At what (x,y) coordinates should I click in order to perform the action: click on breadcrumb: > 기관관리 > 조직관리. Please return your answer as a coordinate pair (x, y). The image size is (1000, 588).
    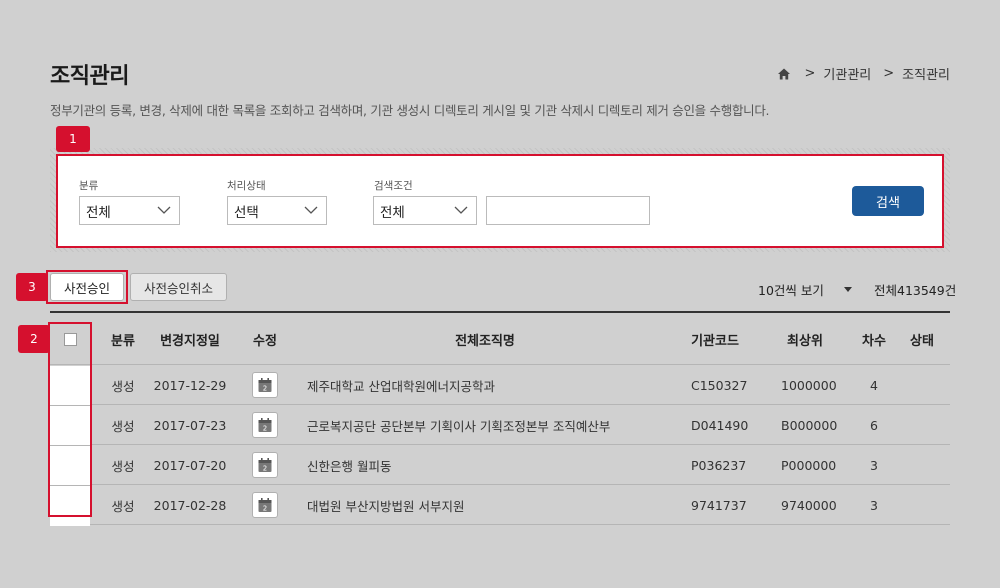
    Looking at the image, I should click on (863, 73).